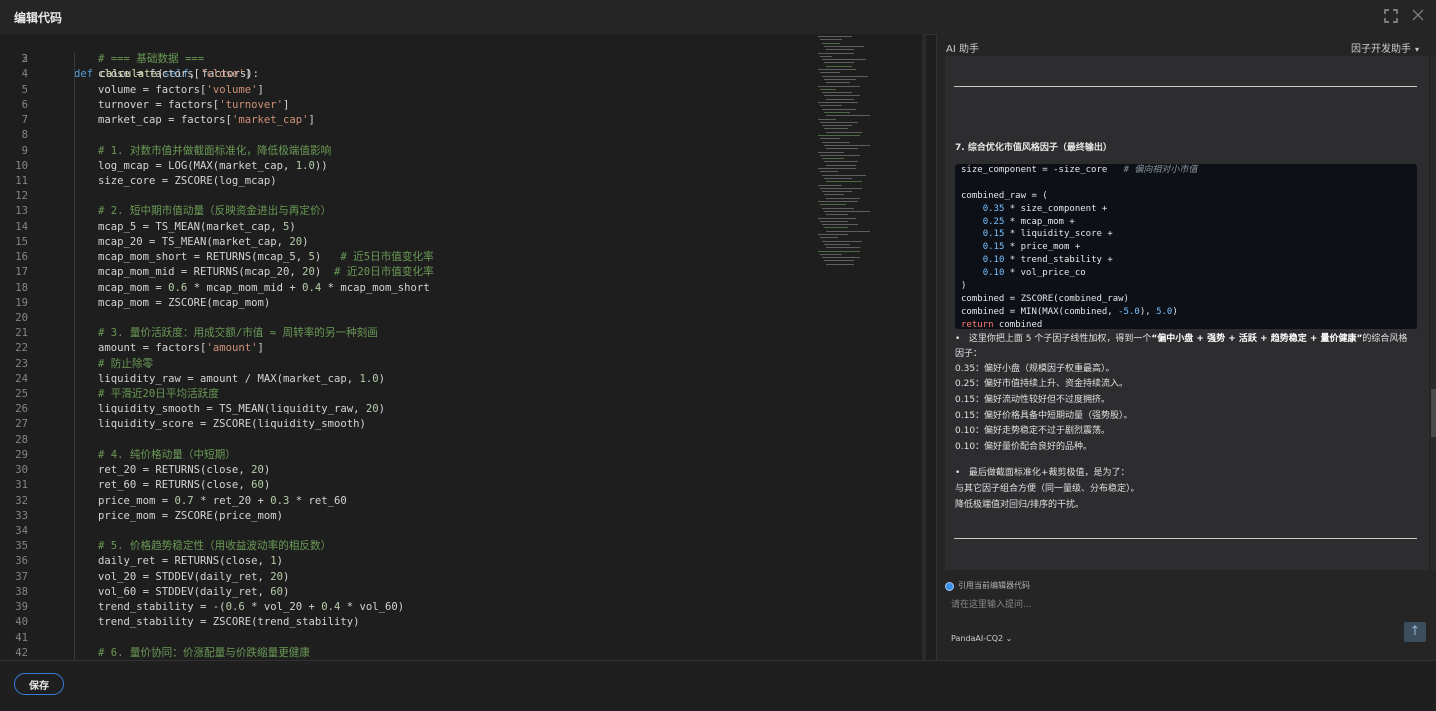 This screenshot has height=711, width=1436. Describe the element at coordinates (167, 454) in the screenshot. I see `code-token: # 4. 纯价格动量（中短期）` at that location.